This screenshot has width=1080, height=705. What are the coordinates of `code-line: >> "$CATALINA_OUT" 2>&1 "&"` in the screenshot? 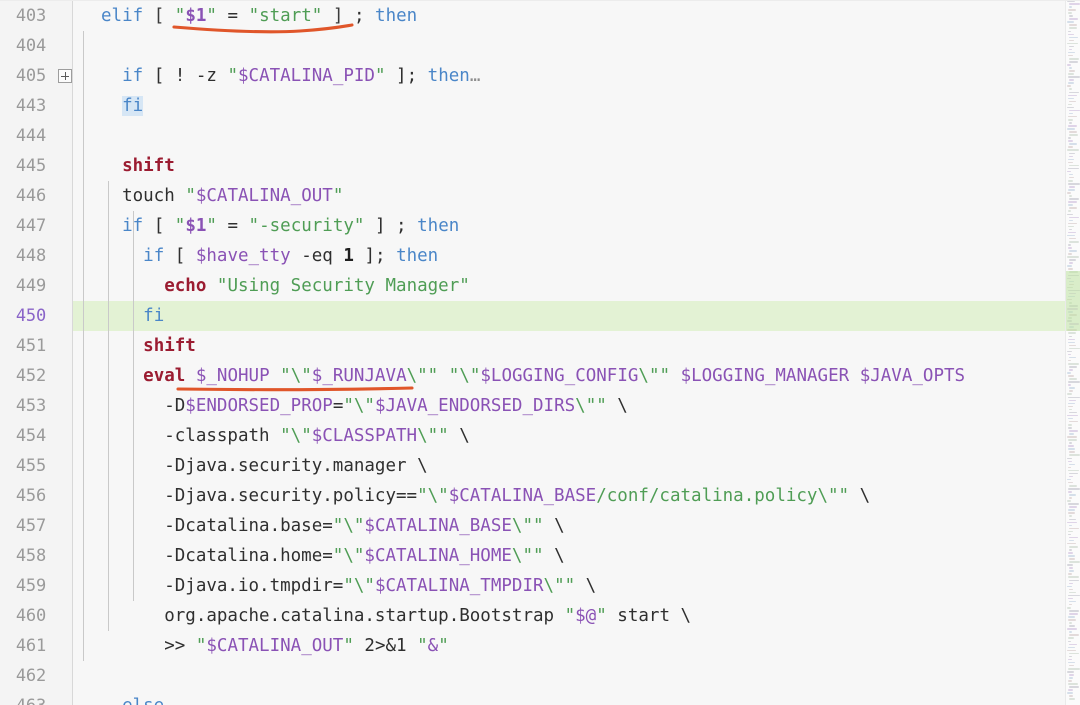 It's located at (275, 646).